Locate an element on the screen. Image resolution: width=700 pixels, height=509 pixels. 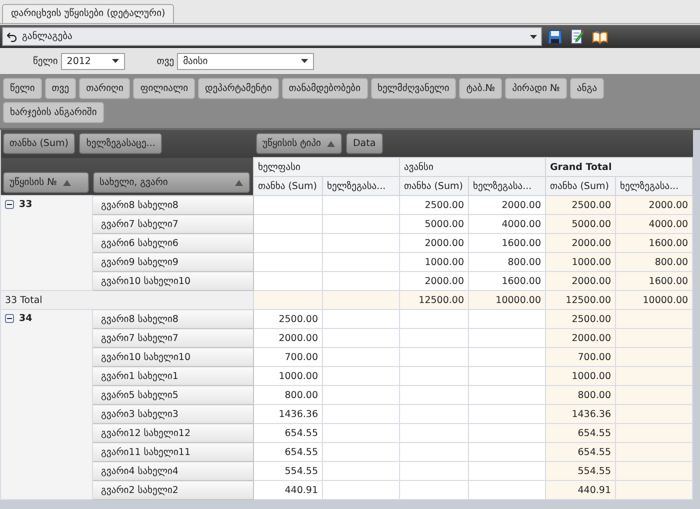
column-field-button: უწყისის ტიპი is located at coordinates (299, 143).